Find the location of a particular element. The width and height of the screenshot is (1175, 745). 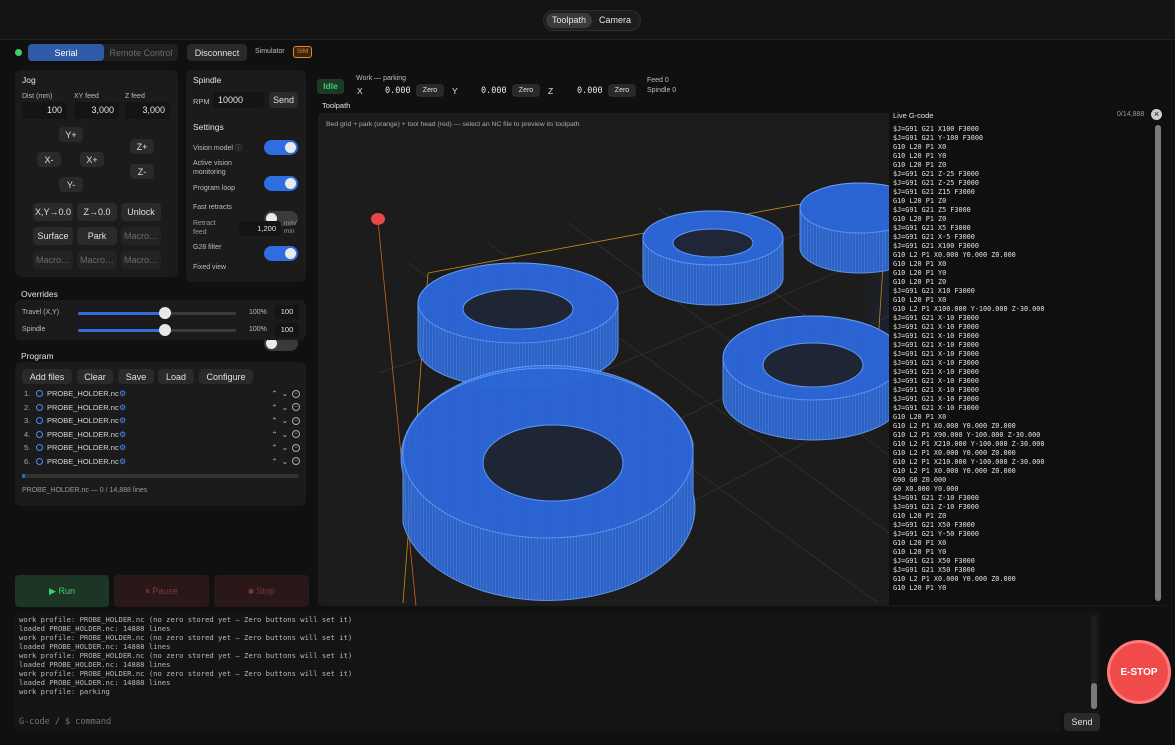

zero-y-button: Zero is located at coordinates (526, 90).